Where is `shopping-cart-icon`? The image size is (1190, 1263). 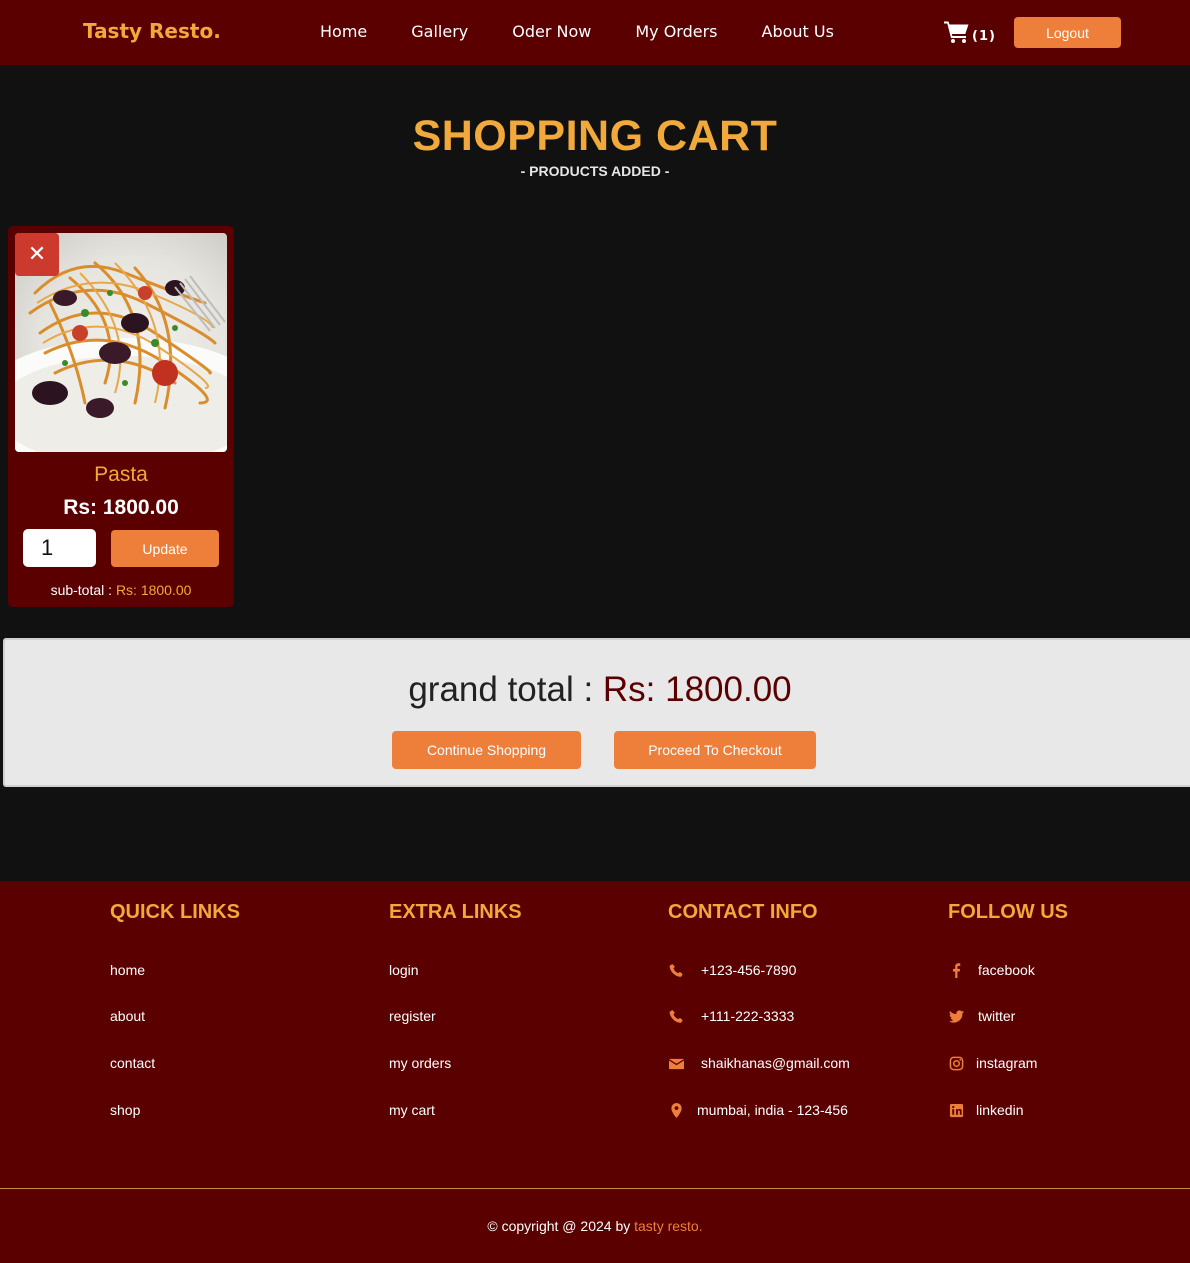 shopping-cart-icon is located at coordinates (957, 34).